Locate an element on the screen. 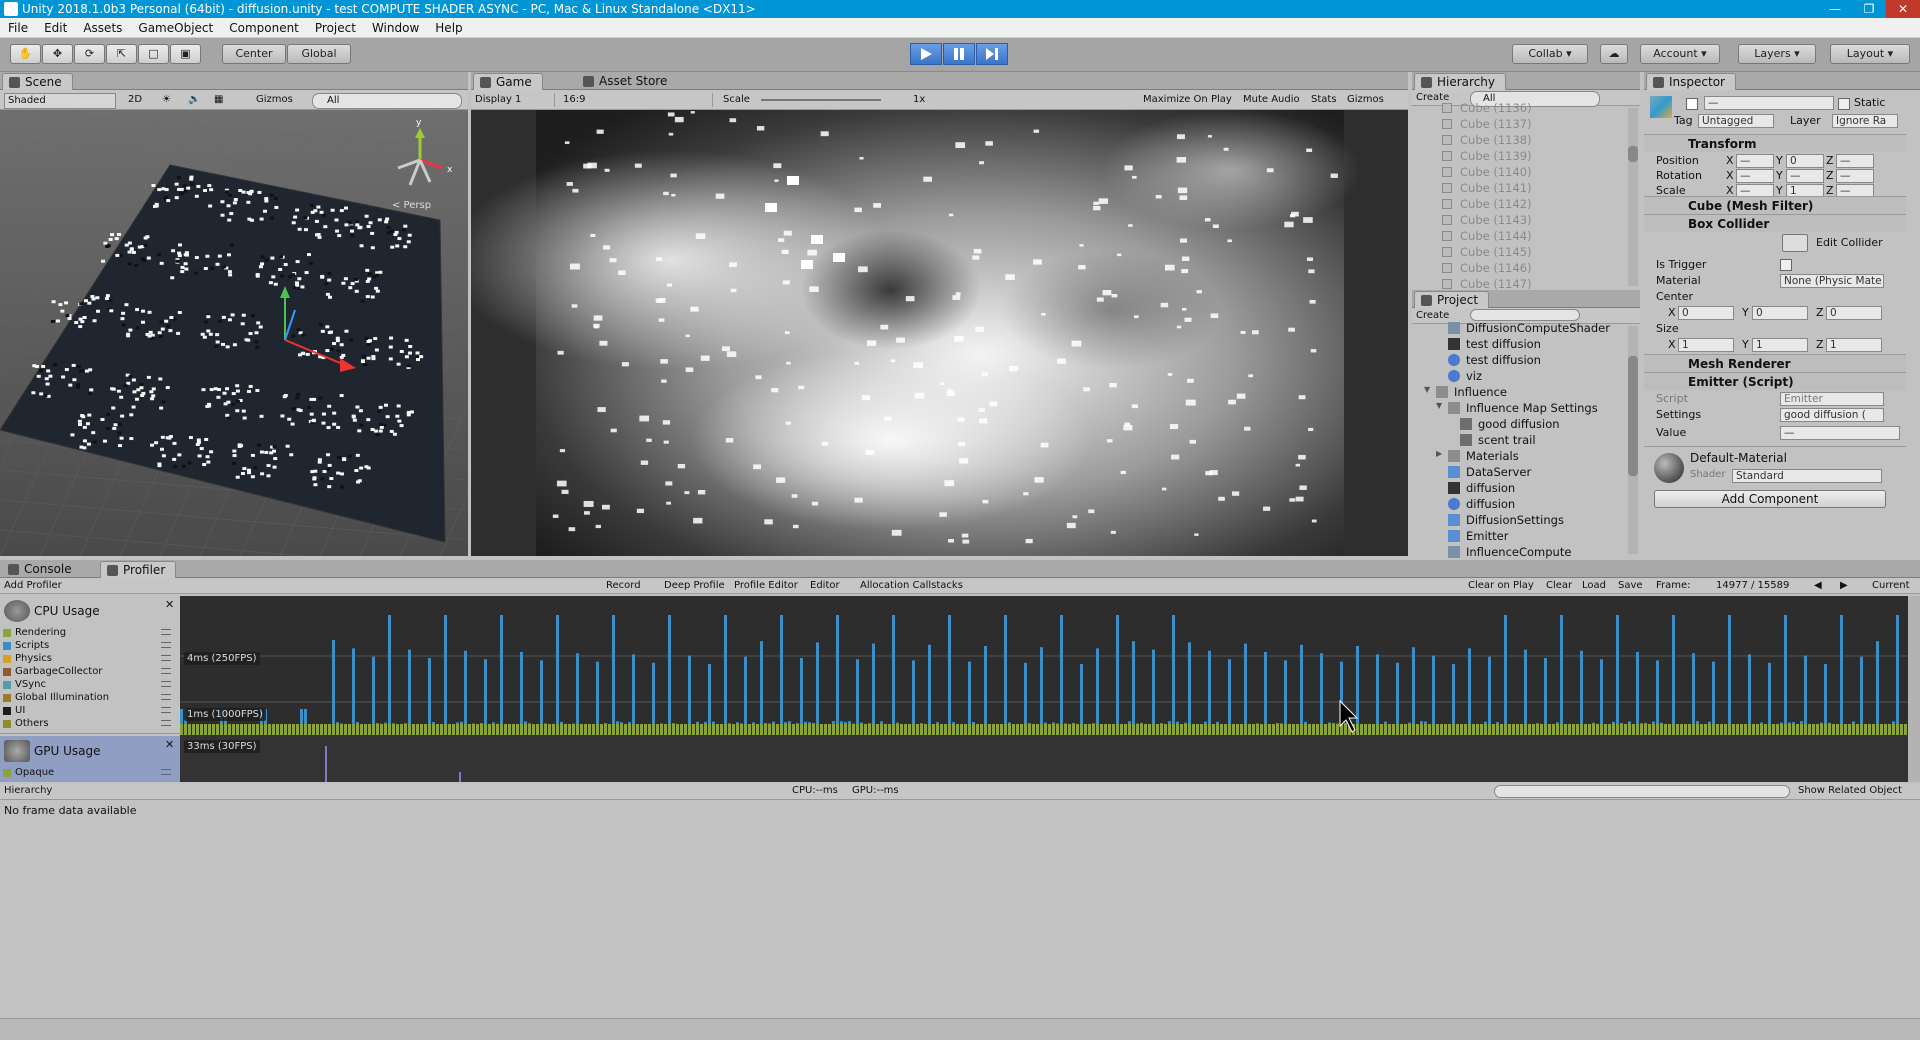 Image resolution: width=1920 pixels, height=1040 pixels. project-item: Influence is located at coordinates (1471, 392).